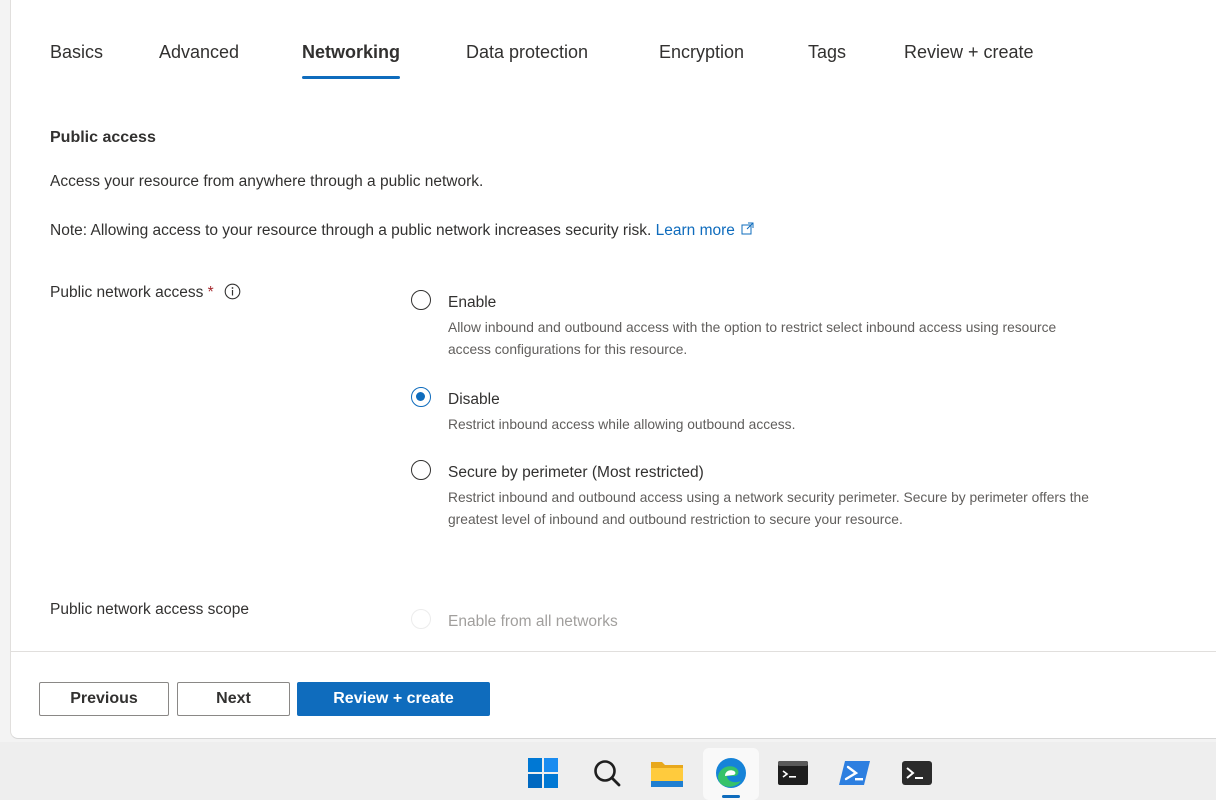 The height and width of the screenshot is (800, 1216). I want to click on previous-button: Previous, so click(104, 699).